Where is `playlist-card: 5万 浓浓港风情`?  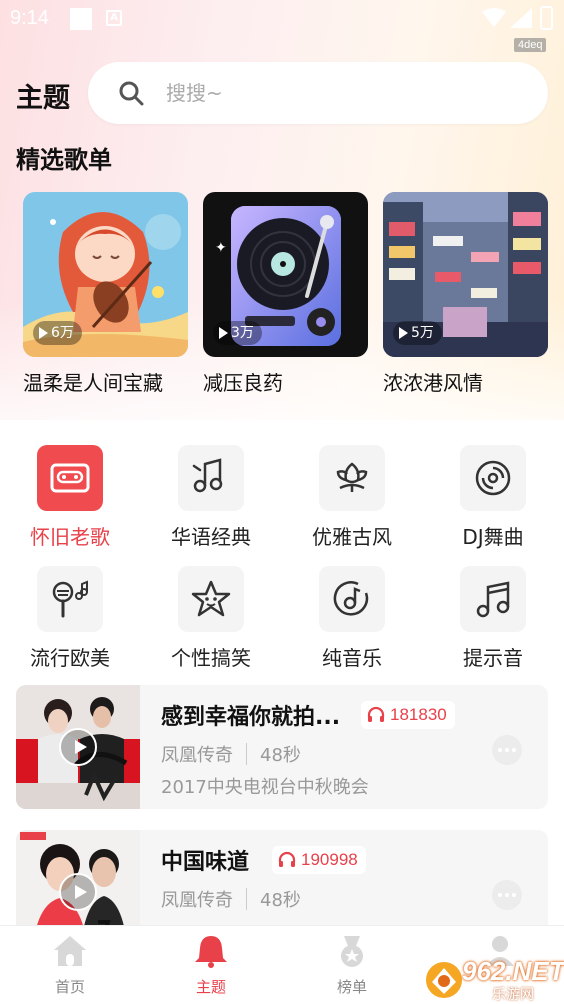 playlist-card: 5万 浓浓港风情 is located at coordinates (465, 294).